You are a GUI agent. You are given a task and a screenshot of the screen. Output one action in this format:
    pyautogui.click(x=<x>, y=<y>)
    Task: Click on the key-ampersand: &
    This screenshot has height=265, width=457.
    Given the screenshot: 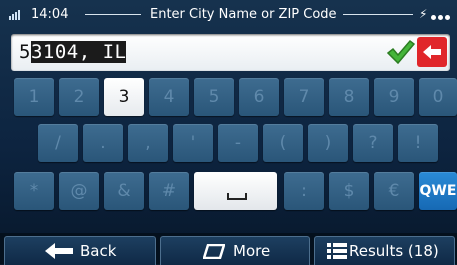 What is the action you would take?
    pyautogui.click(x=124, y=191)
    